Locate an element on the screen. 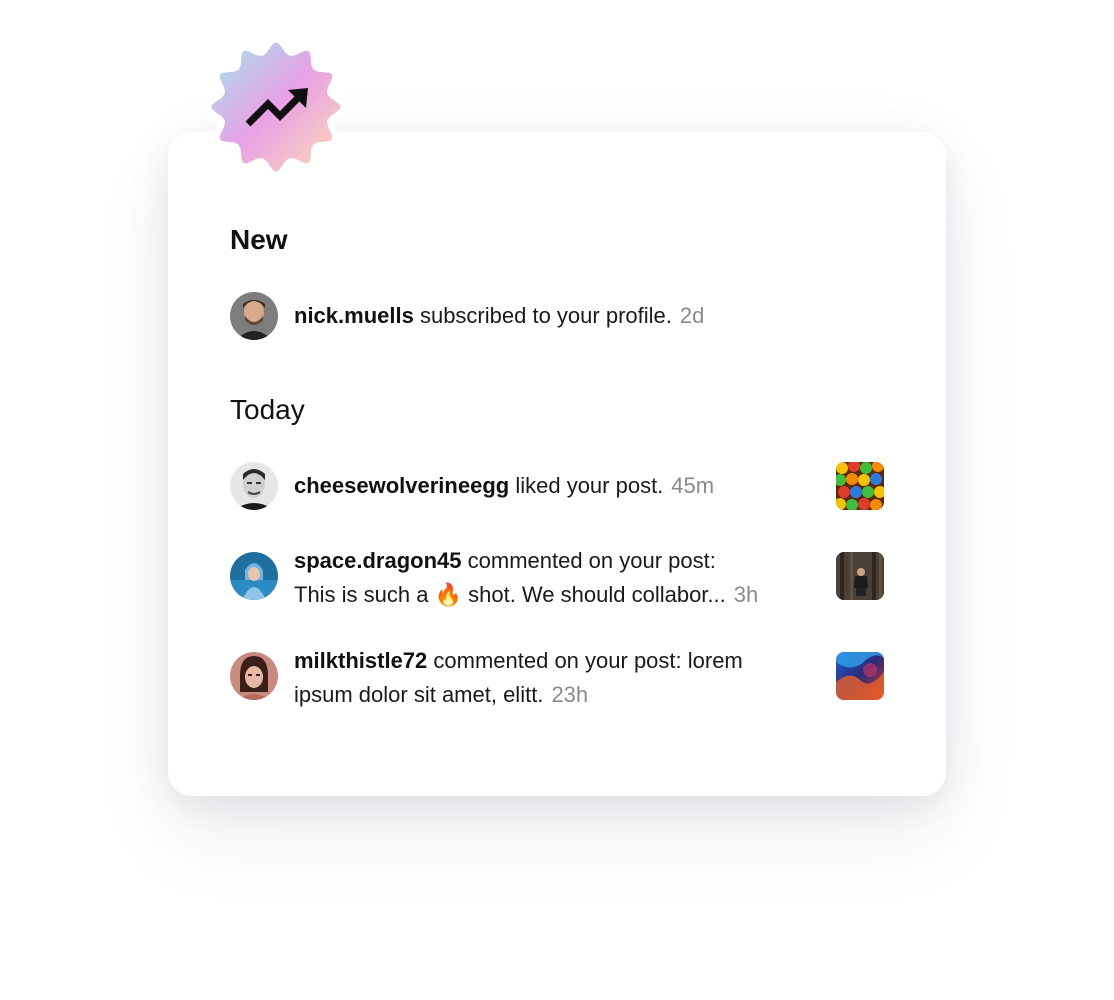 This screenshot has width=1114, height=1000. notification-time: 2d is located at coordinates (692, 315).